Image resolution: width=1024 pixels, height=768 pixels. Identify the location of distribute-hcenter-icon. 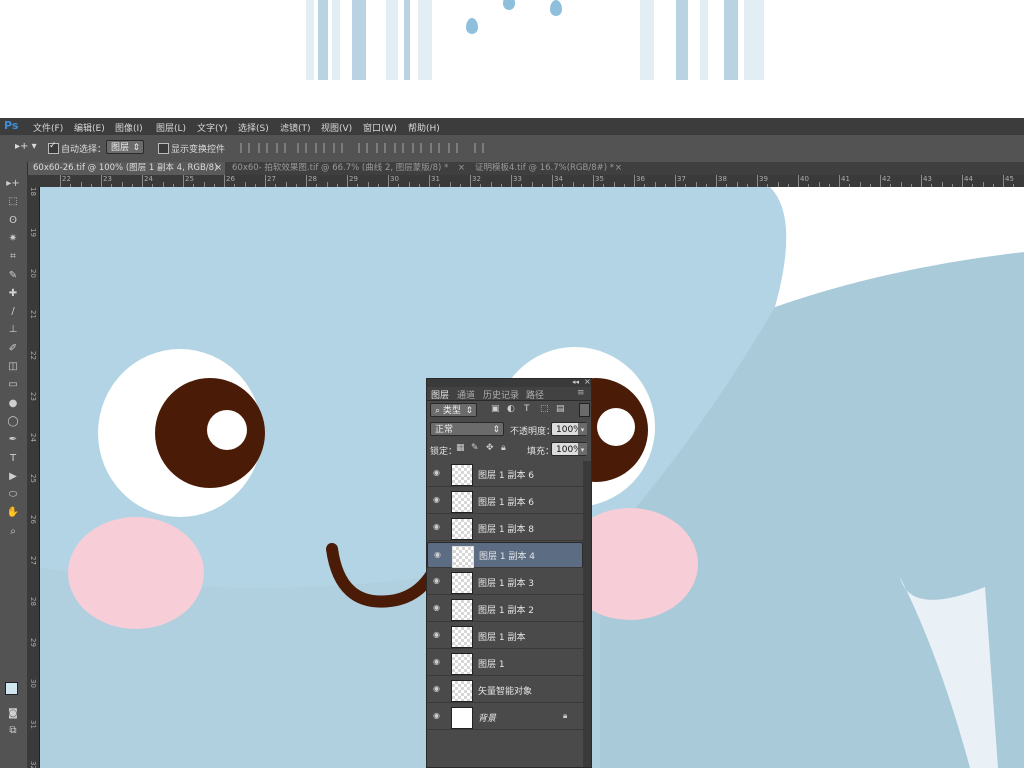
(435, 148).